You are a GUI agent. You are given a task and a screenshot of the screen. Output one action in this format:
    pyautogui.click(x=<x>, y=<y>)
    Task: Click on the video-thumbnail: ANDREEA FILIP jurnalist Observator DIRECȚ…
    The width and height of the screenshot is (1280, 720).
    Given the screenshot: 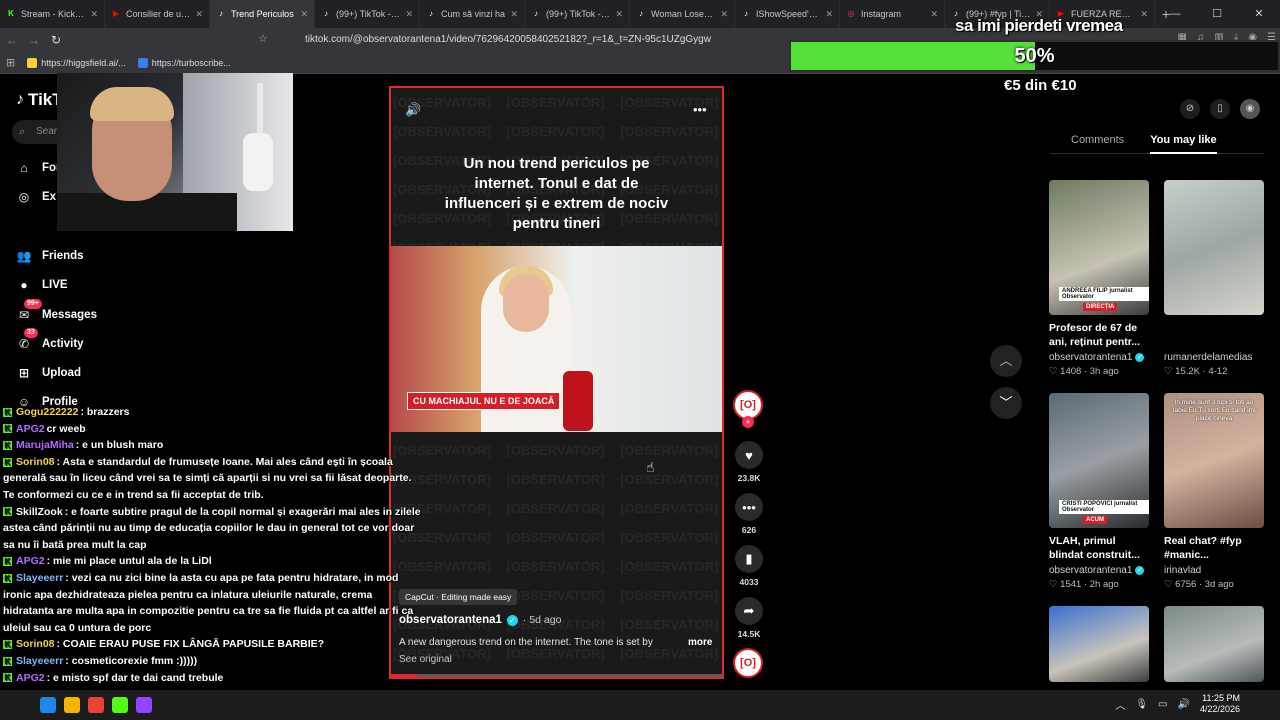 What is the action you would take?
    pyautogui.click(x=1099, y=247)
    